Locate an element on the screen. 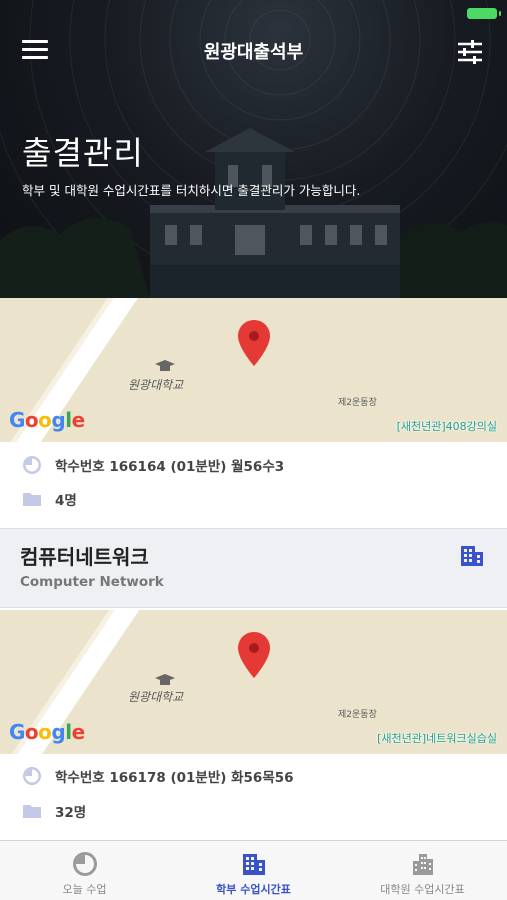 The height and width of the screenshot is (900, 507). schedule-text: 학수번호 166178 (01분반) 화56목56 is located at coordinates (174, 778).